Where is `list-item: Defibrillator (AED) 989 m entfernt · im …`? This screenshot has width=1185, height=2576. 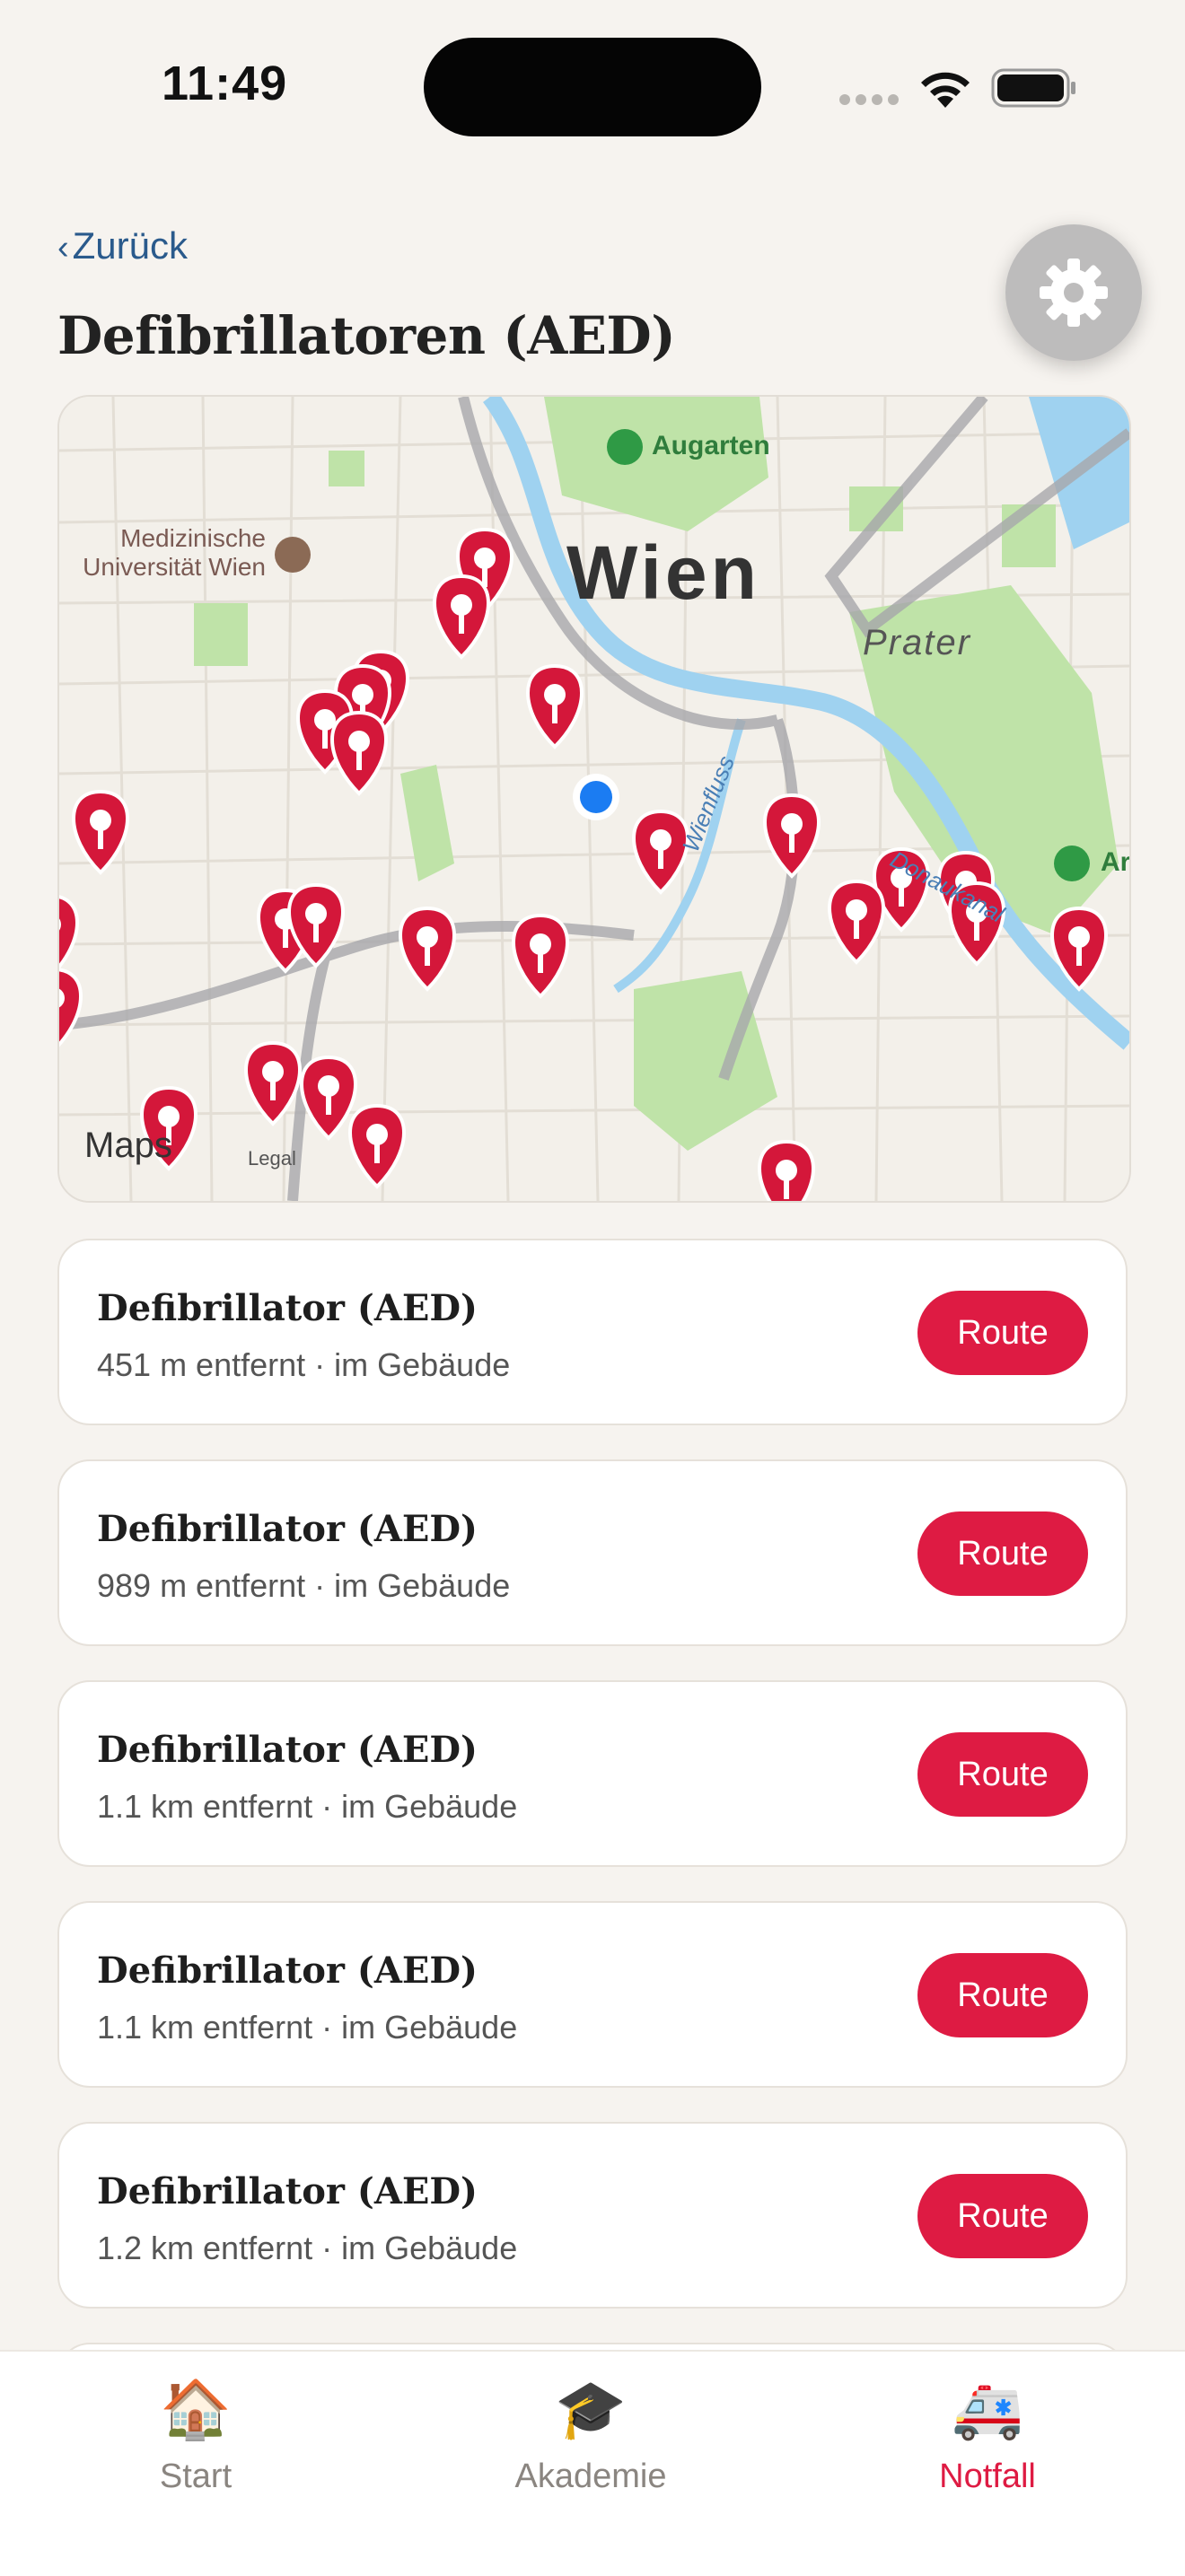 list-item: Defibrillator (AED) 989 m entfernt · im … is located at coordinates (592, 1552).